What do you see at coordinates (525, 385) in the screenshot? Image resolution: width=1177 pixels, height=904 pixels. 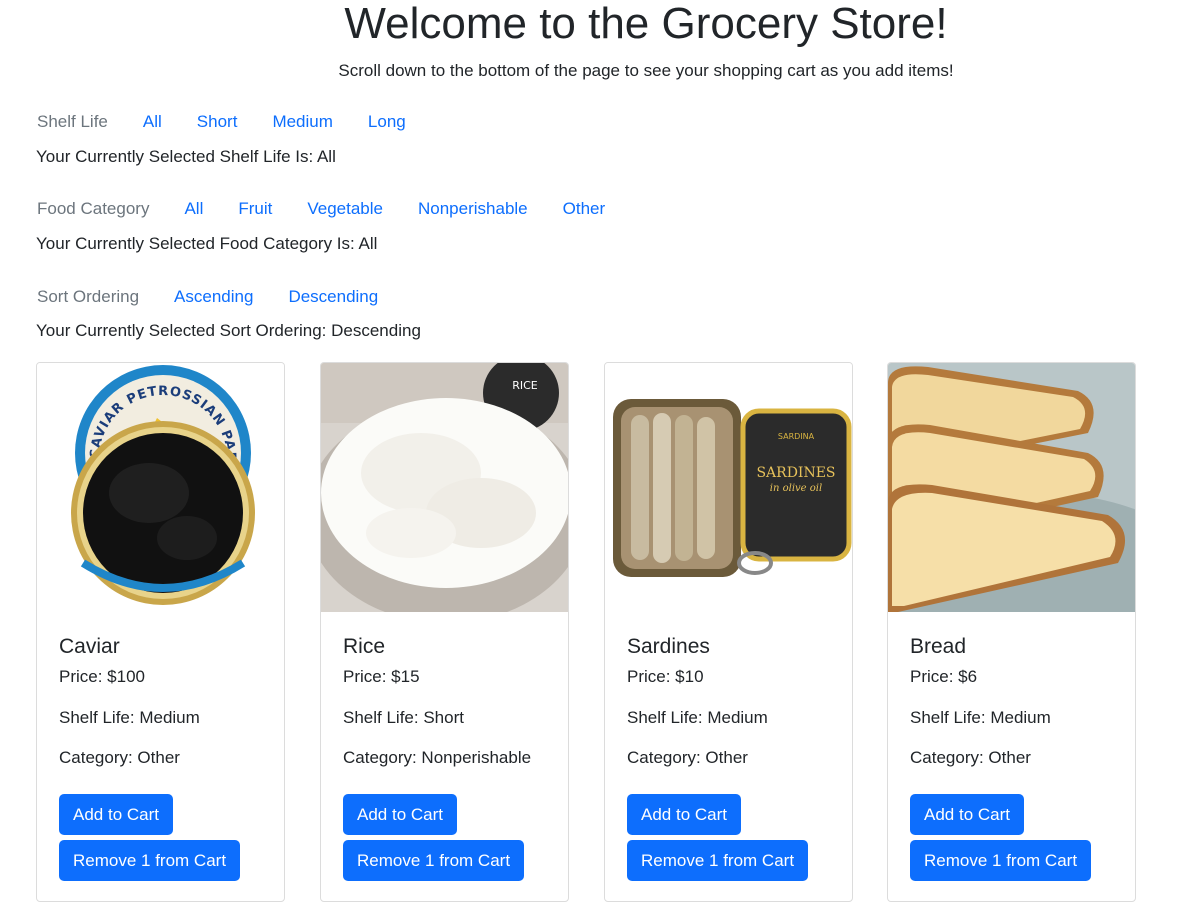 I see `rice-jar-label: RICE` at bounding box center [525, 385].